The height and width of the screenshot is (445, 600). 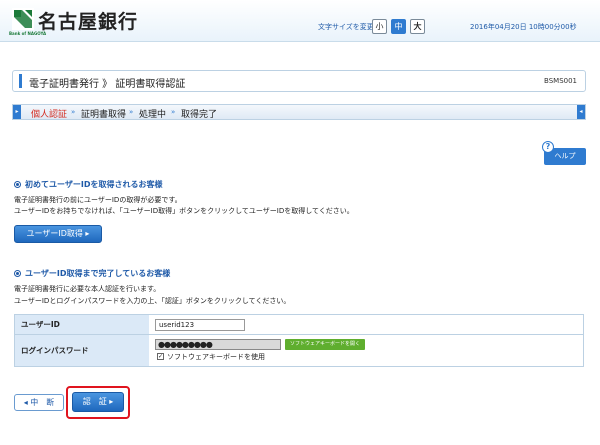 I want to click on question-icon: ?, so click(x=548, y=147).